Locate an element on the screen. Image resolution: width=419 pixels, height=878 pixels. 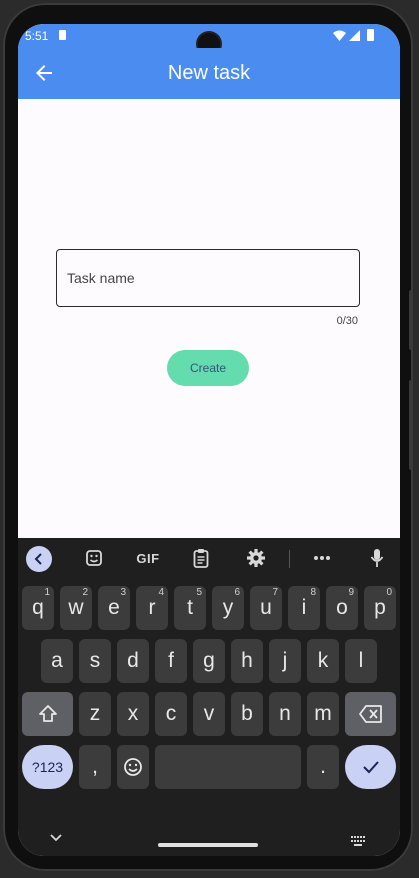
symbols-key: ?123 is located at coordinates (47, 767).